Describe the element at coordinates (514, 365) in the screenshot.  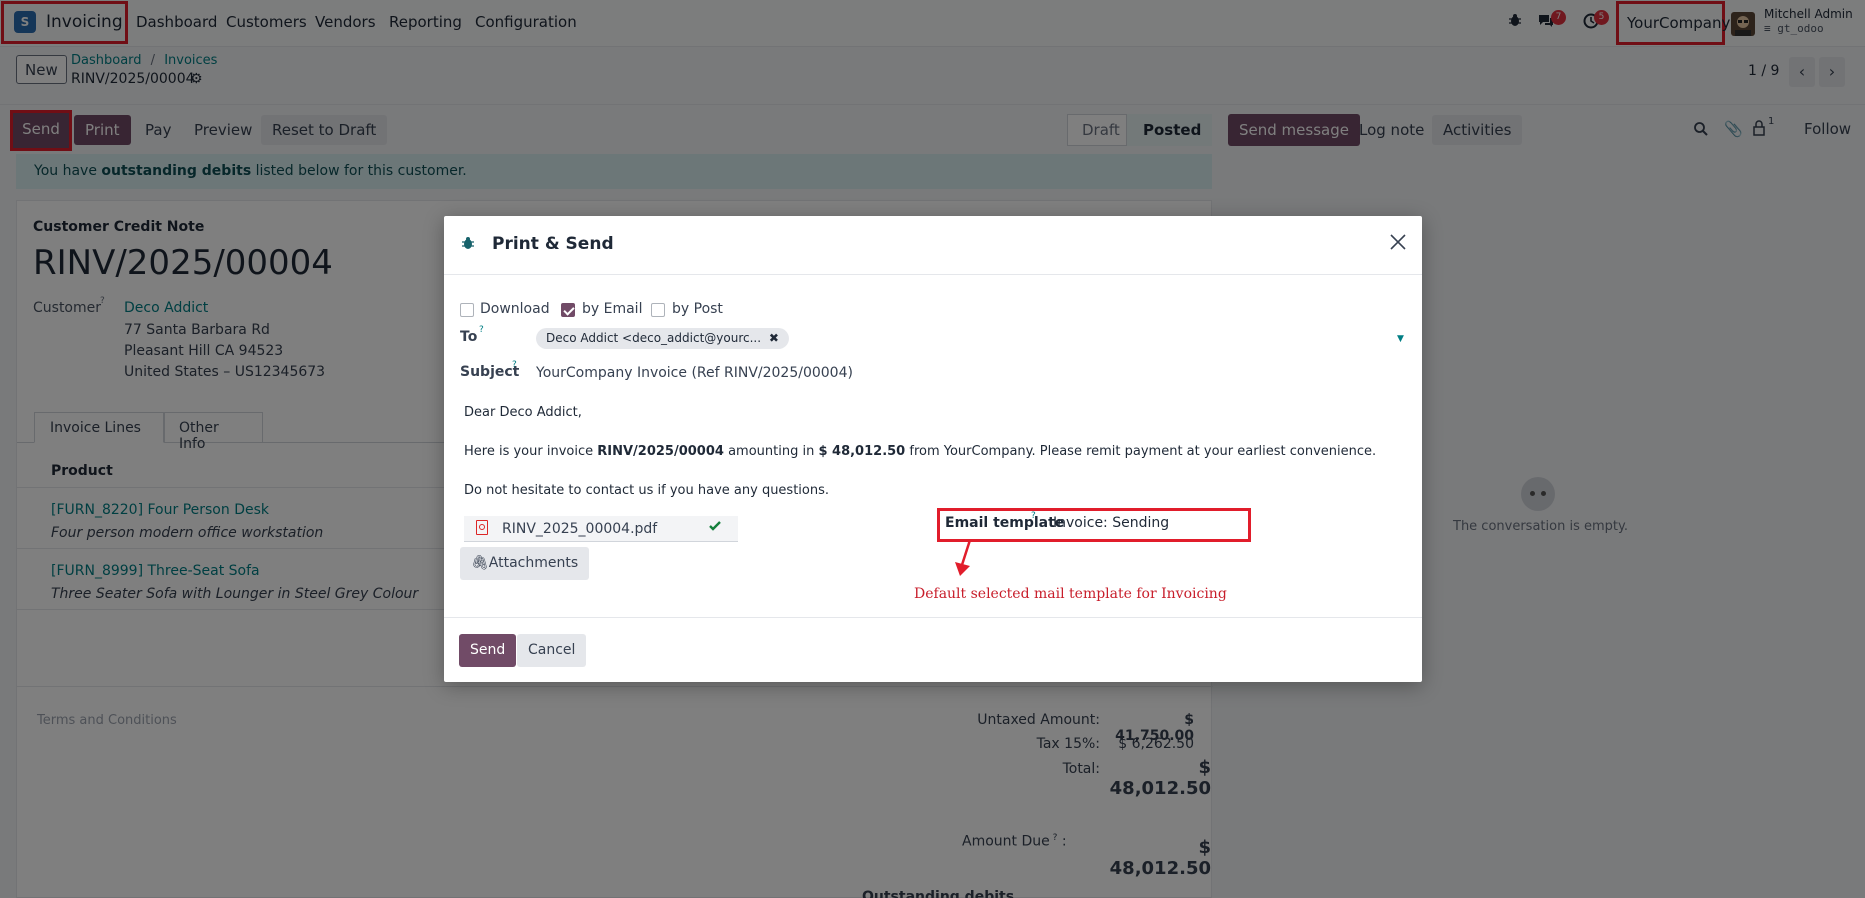
I see `subject-help-icon: ?` at that location.